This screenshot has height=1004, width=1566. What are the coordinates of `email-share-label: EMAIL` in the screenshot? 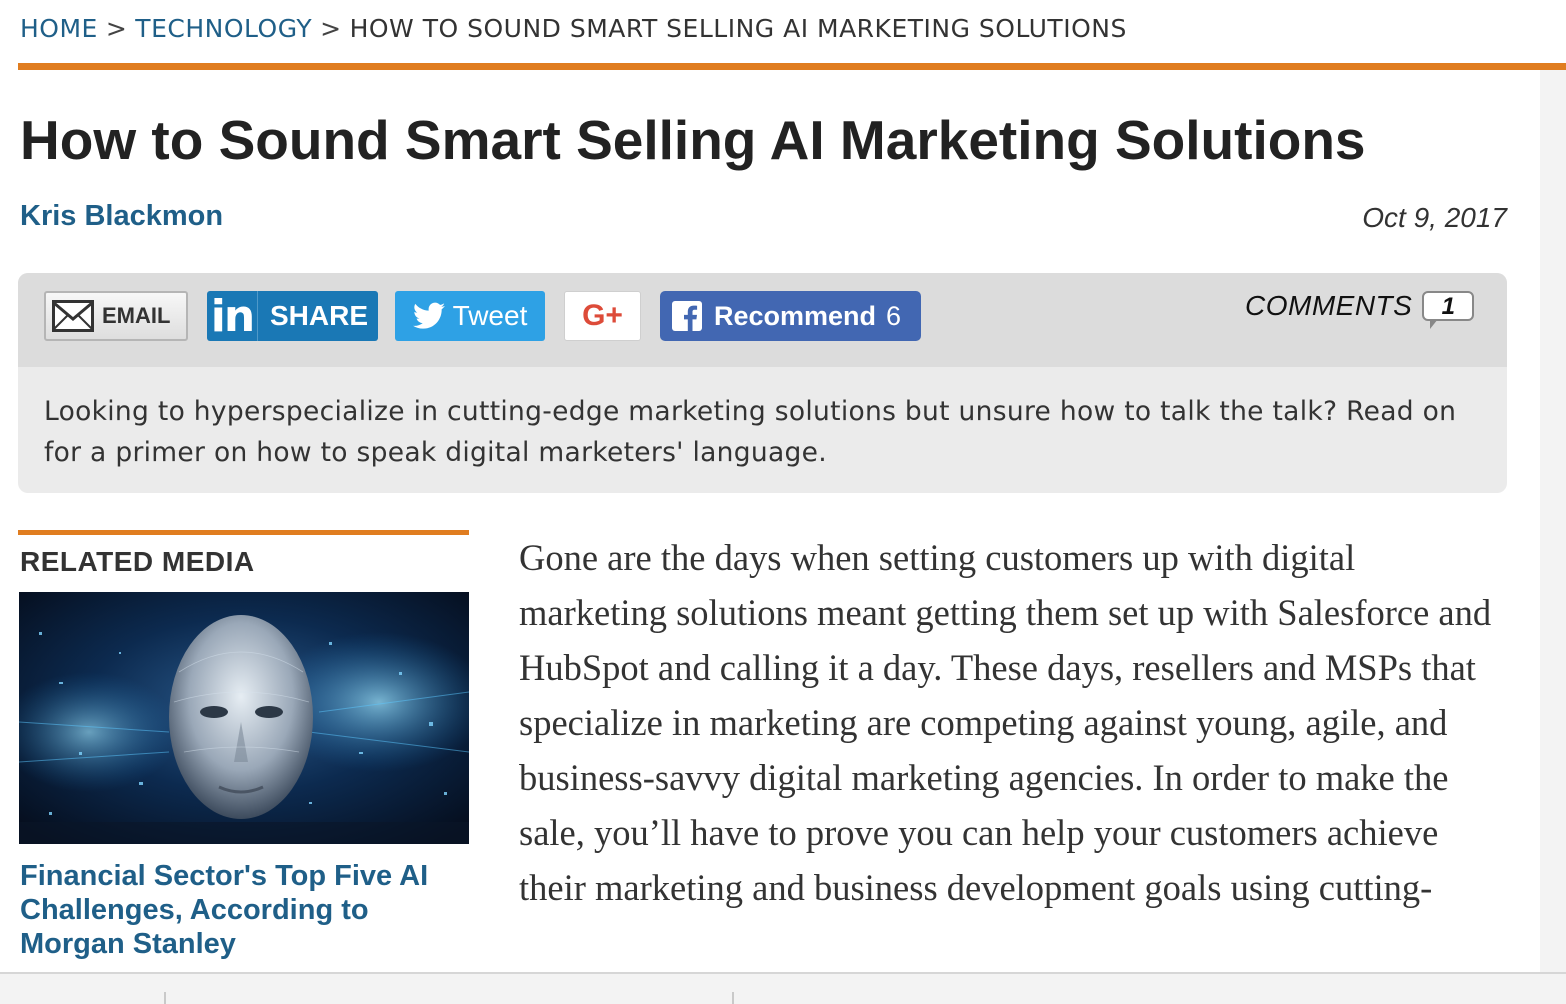 It's located at (136, 315).